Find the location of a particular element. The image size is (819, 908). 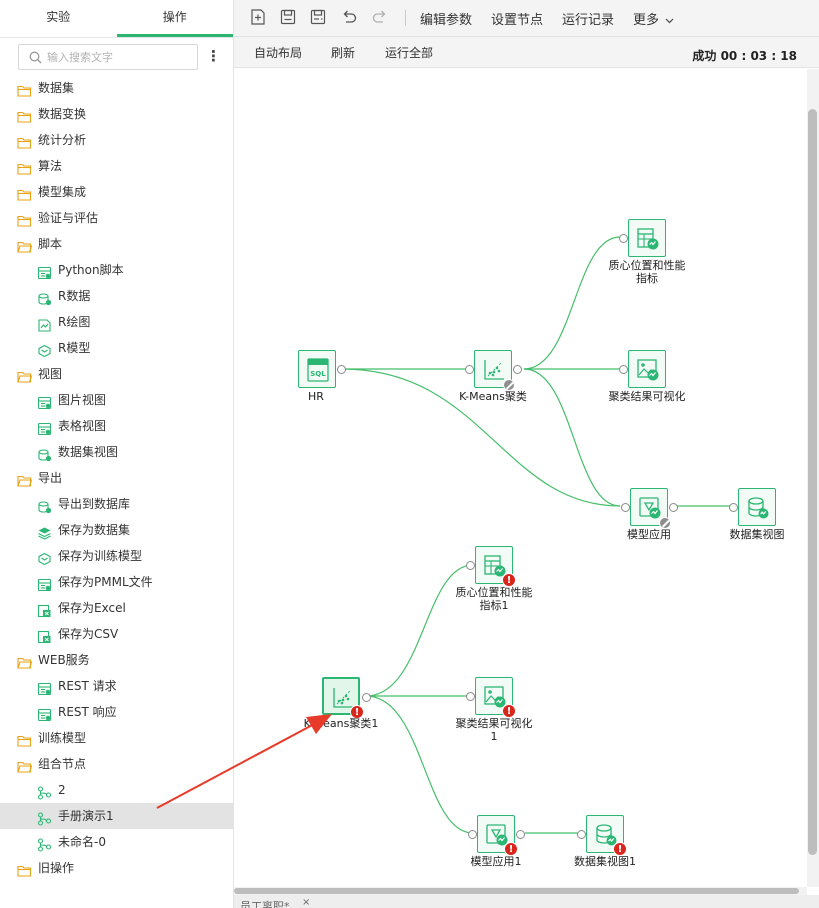

run-all-button: 运行全部 is located at coordinates (409, 52).